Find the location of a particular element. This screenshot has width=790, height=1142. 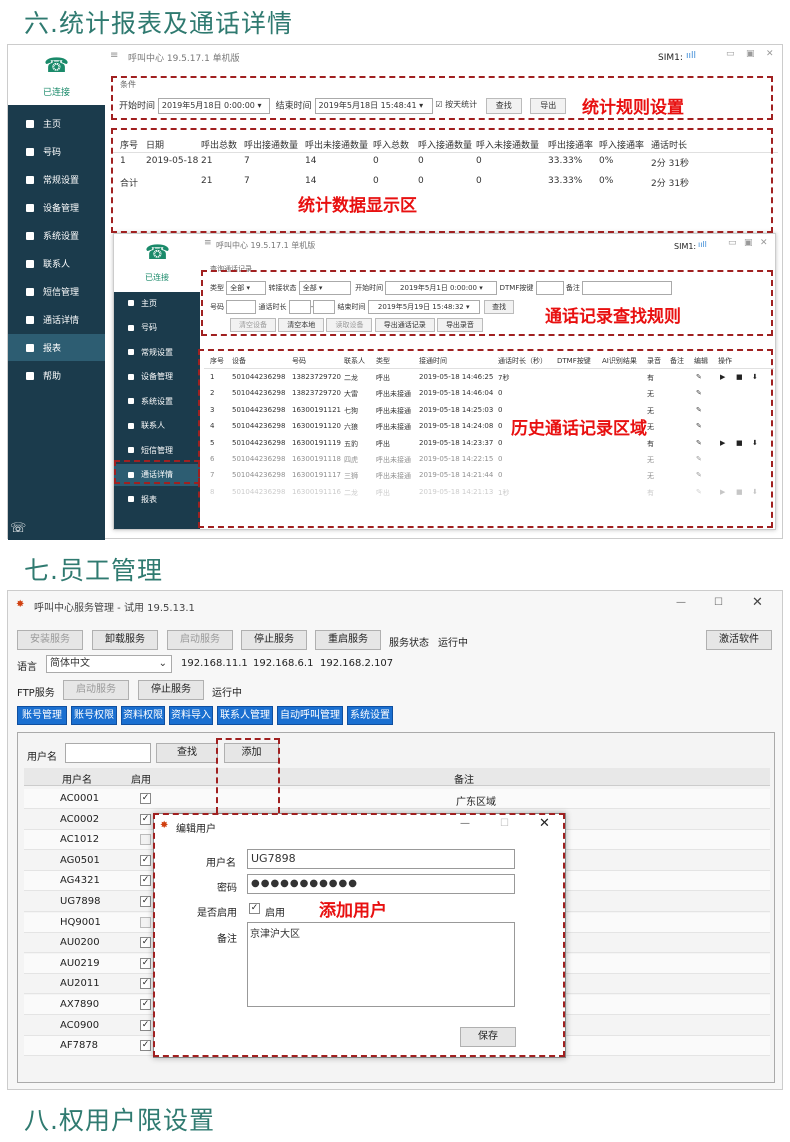

nav-item-label: 设备管理 is located at coordinates (61, 209).